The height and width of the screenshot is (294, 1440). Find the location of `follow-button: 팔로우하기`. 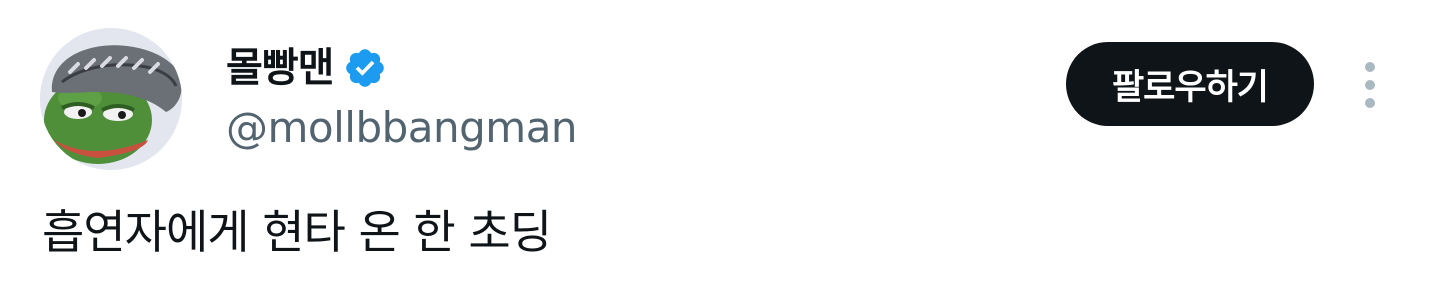

follow-button: 팔로우하기 is located at coordinates (1190, 84).